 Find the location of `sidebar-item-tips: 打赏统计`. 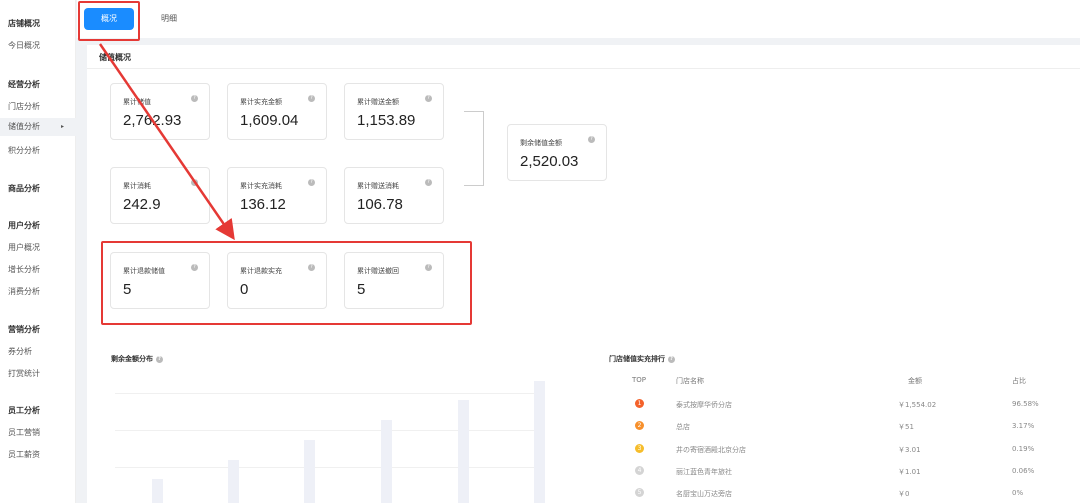

sidebar-item-tips: 打赏统计 is located at coordinates (24, 373).